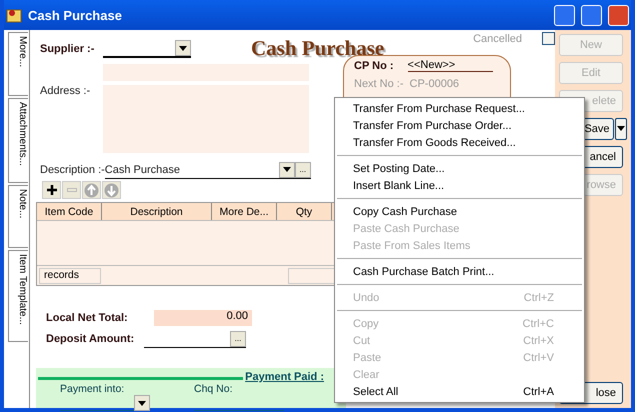 The width and height of the screenshot is (635, 412). Describe the element at coordinates (317, 48) in the screenshot. I see `form-heading: Cash Purchase` at that location.